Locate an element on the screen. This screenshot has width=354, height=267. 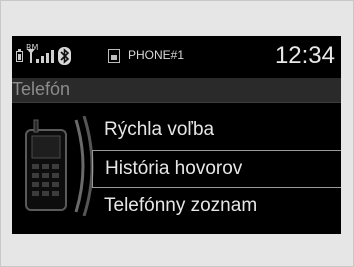
phone-device-icon is located at coordinates (114, 56).